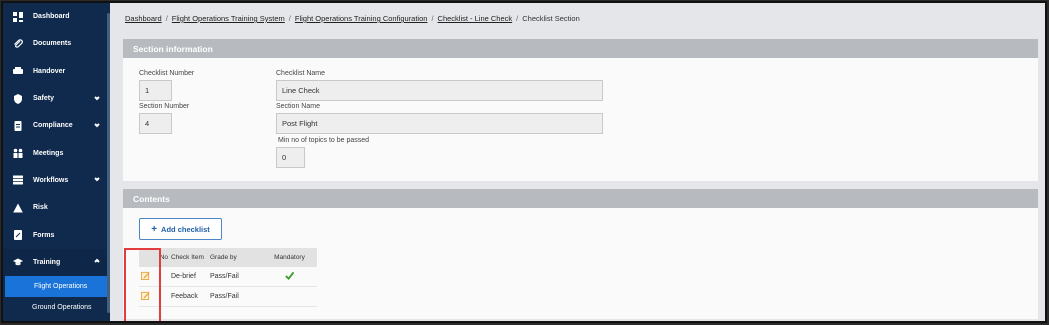 The width and height of the screenshot is (1049, 325). Describe the element at coordinates (154, 229) in the screenshot. I see `plus-icon: +` at that location.